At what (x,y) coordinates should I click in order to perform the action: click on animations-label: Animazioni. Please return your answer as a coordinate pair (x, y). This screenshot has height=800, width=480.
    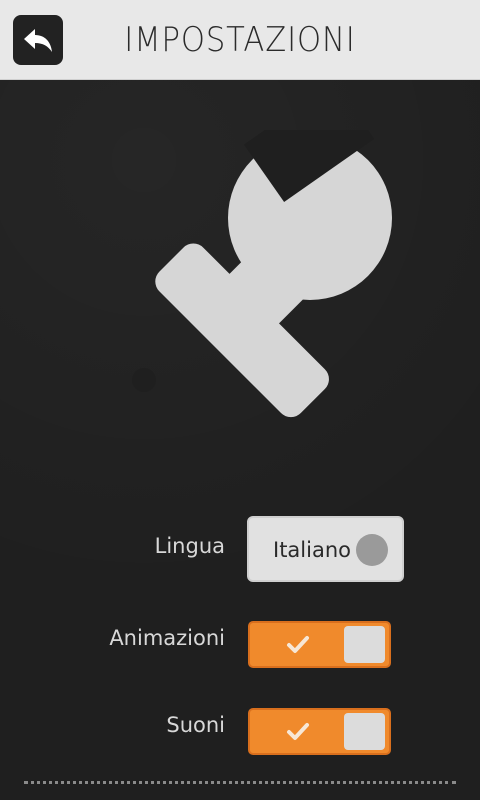
    Looking at the image, I should click on (167, 638).